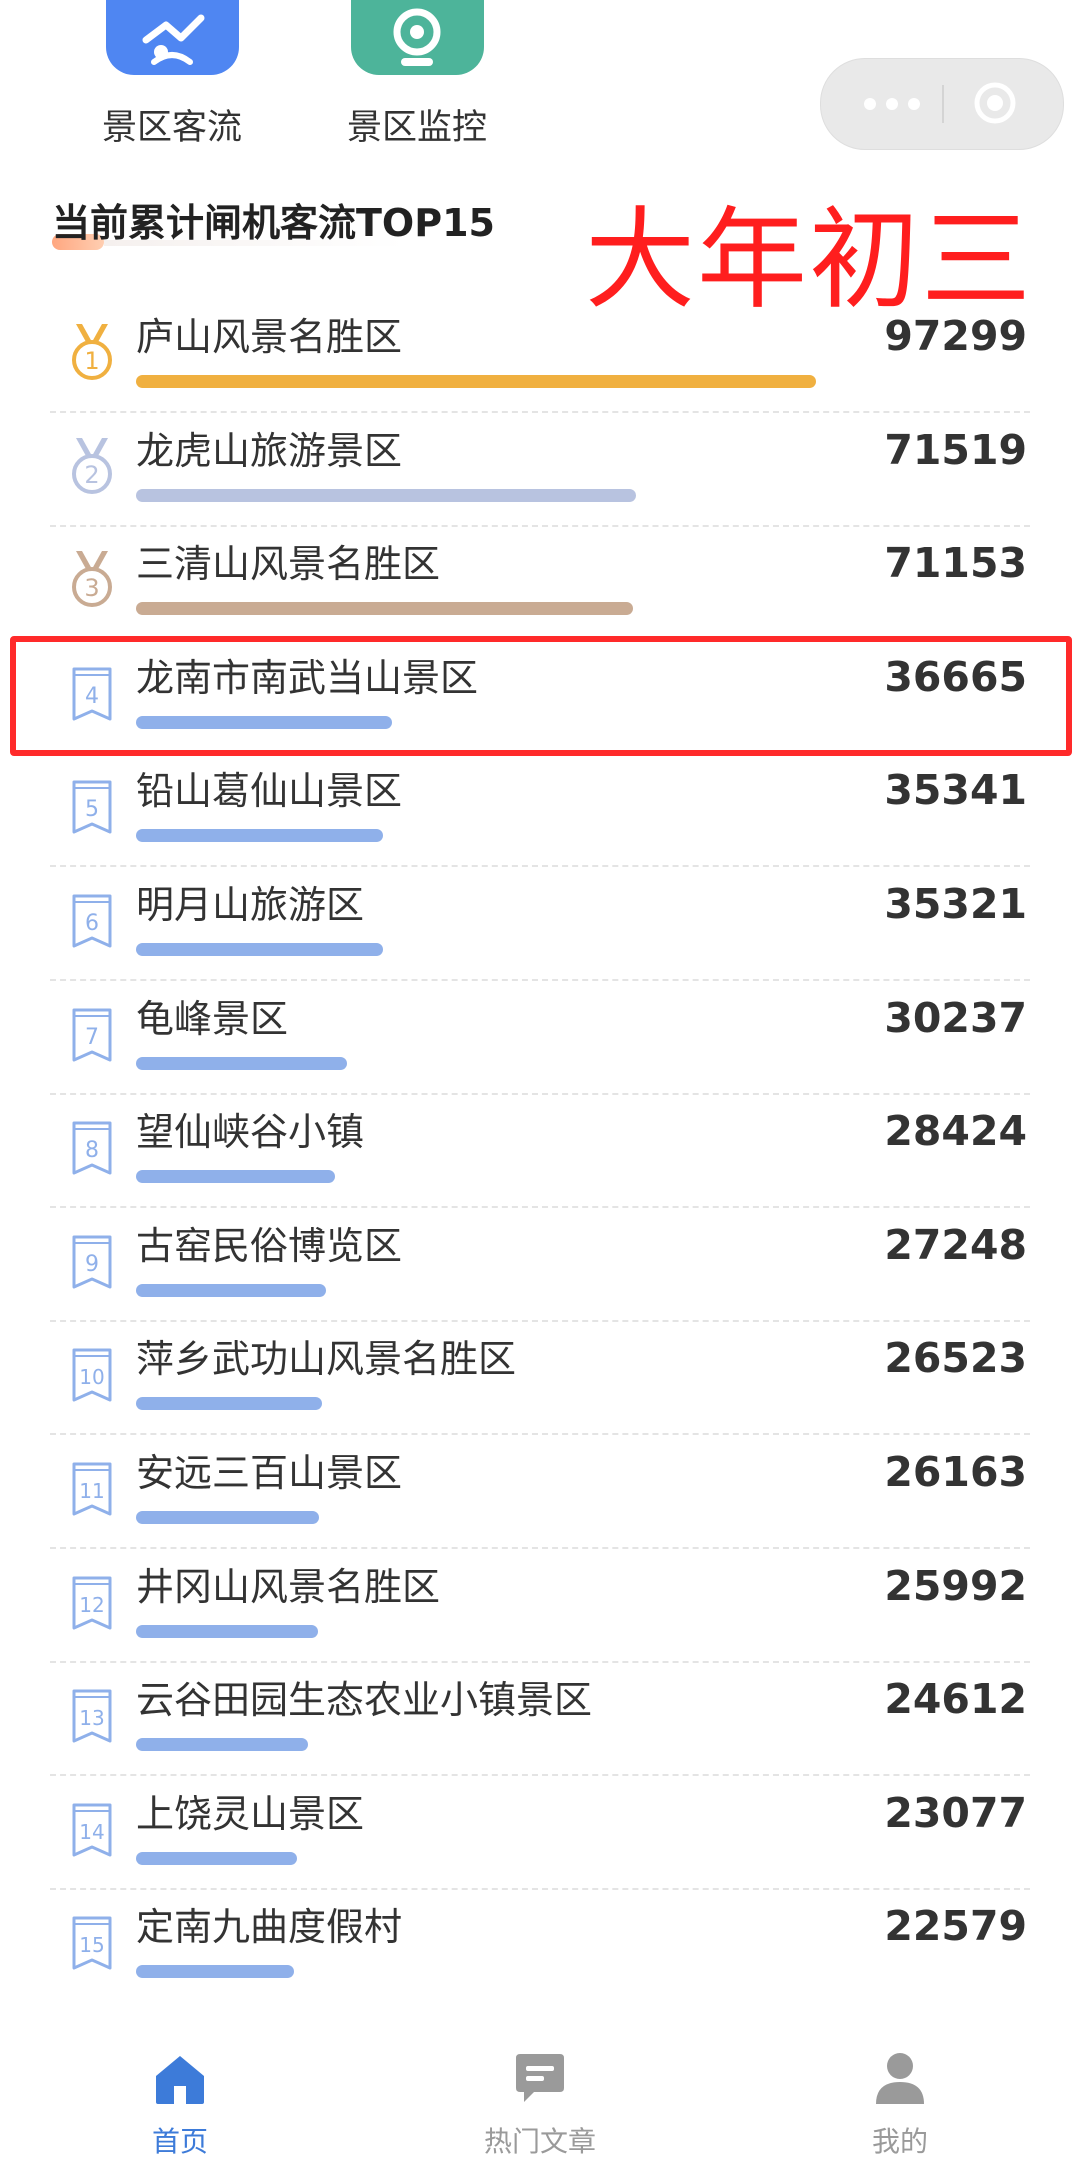 The image size is (1080, 2160). I want to click on rank-ribbon-icon: 5, so click(92, 807).